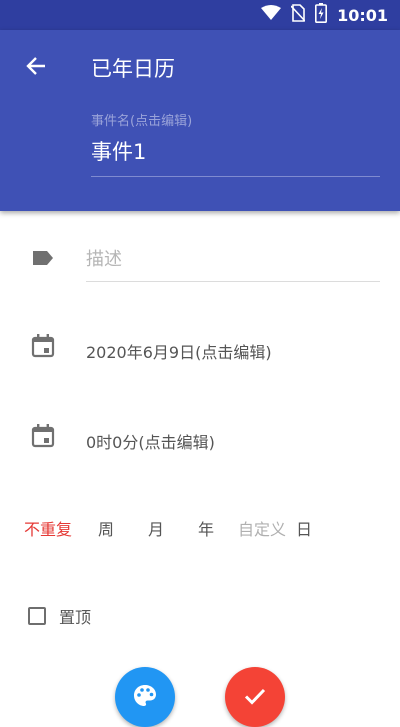 The image size is (400, 727). I want to click on palette-icon, so click(145, 698).